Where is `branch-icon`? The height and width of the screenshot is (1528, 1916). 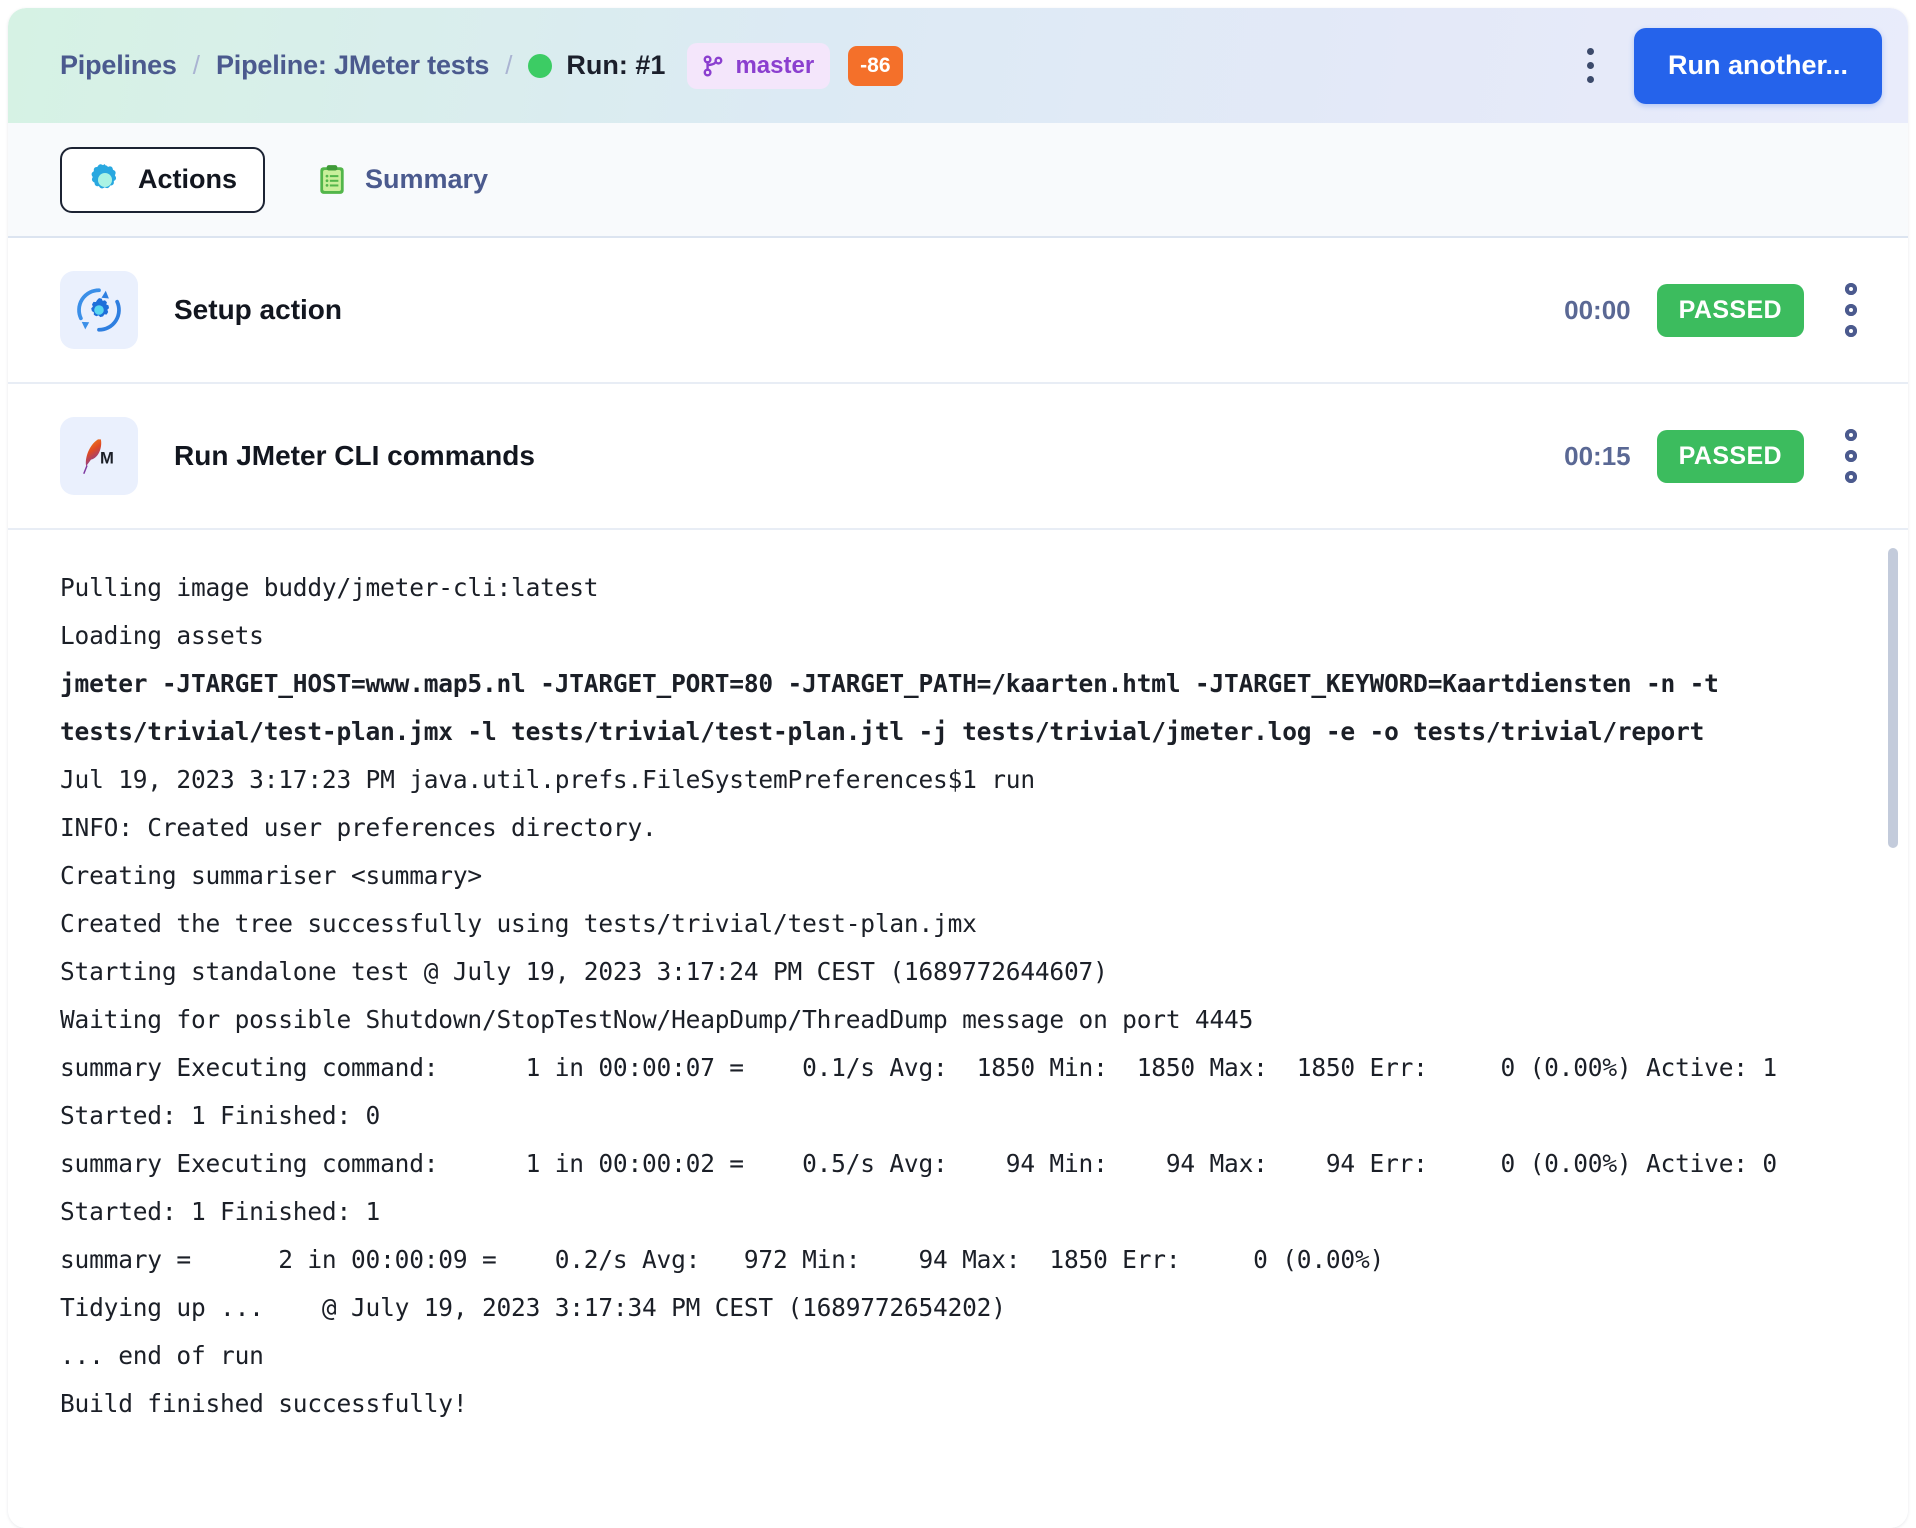
branch-icon is located at coordinates (713, 66).